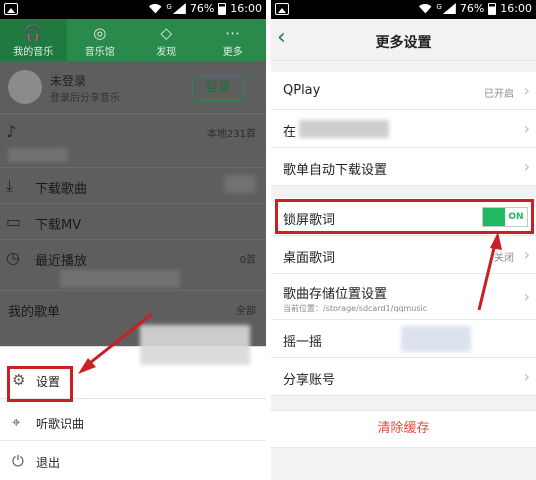  I want to click on highlight-box-settings, so click(40, 384).